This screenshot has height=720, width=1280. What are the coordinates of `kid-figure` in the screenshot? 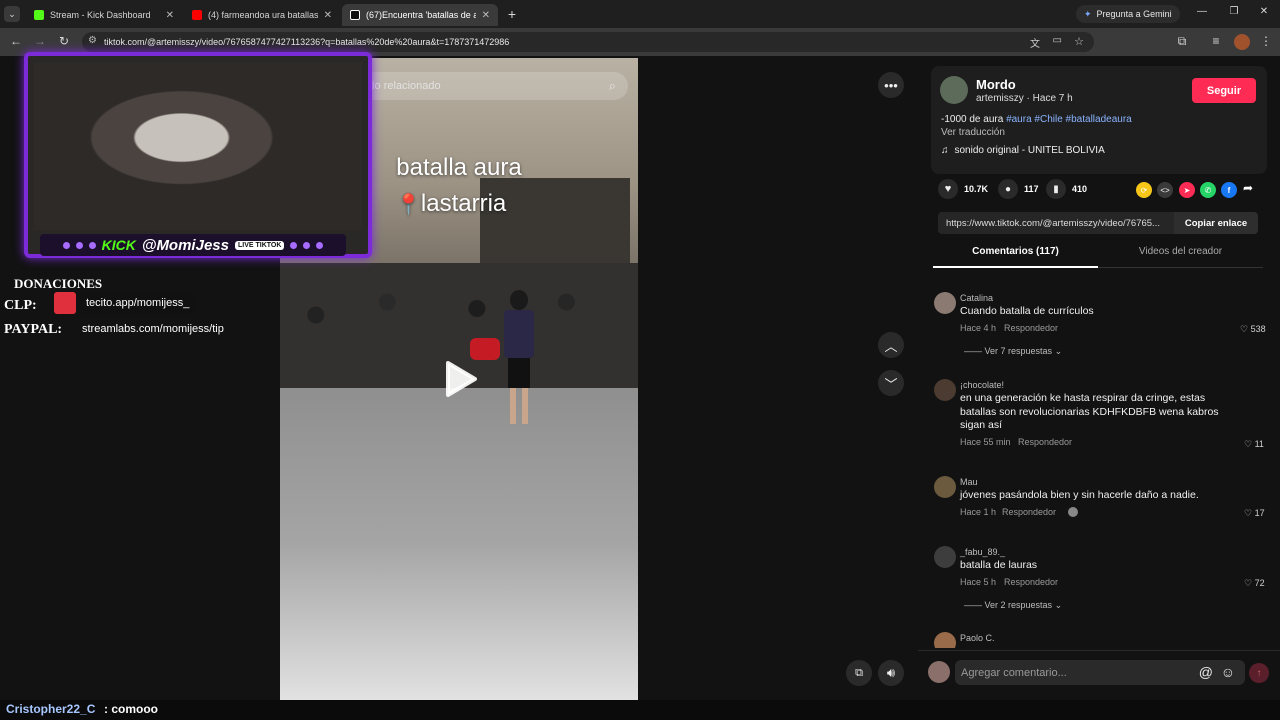 It's located at (519, 360).